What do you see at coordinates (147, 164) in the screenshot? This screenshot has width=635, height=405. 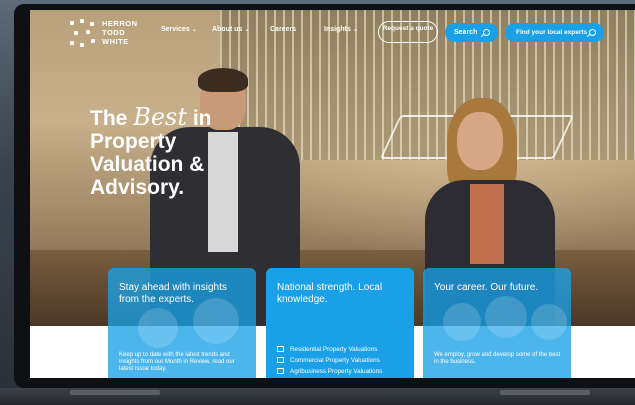 I see `headline-line-2: Valuation &` at bounding box center [147, 164].